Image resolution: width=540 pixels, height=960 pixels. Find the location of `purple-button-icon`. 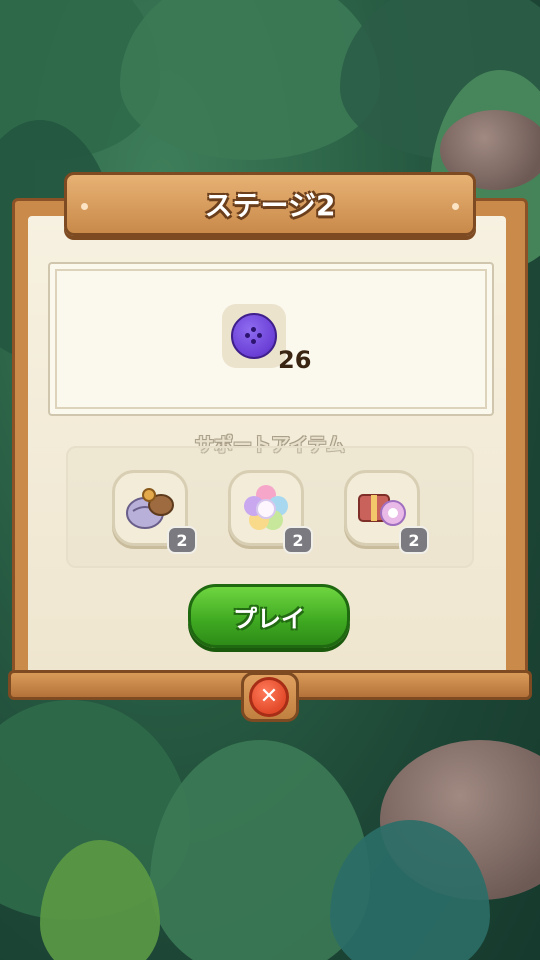

purple-button-icon is located at coordinates (254, 336).